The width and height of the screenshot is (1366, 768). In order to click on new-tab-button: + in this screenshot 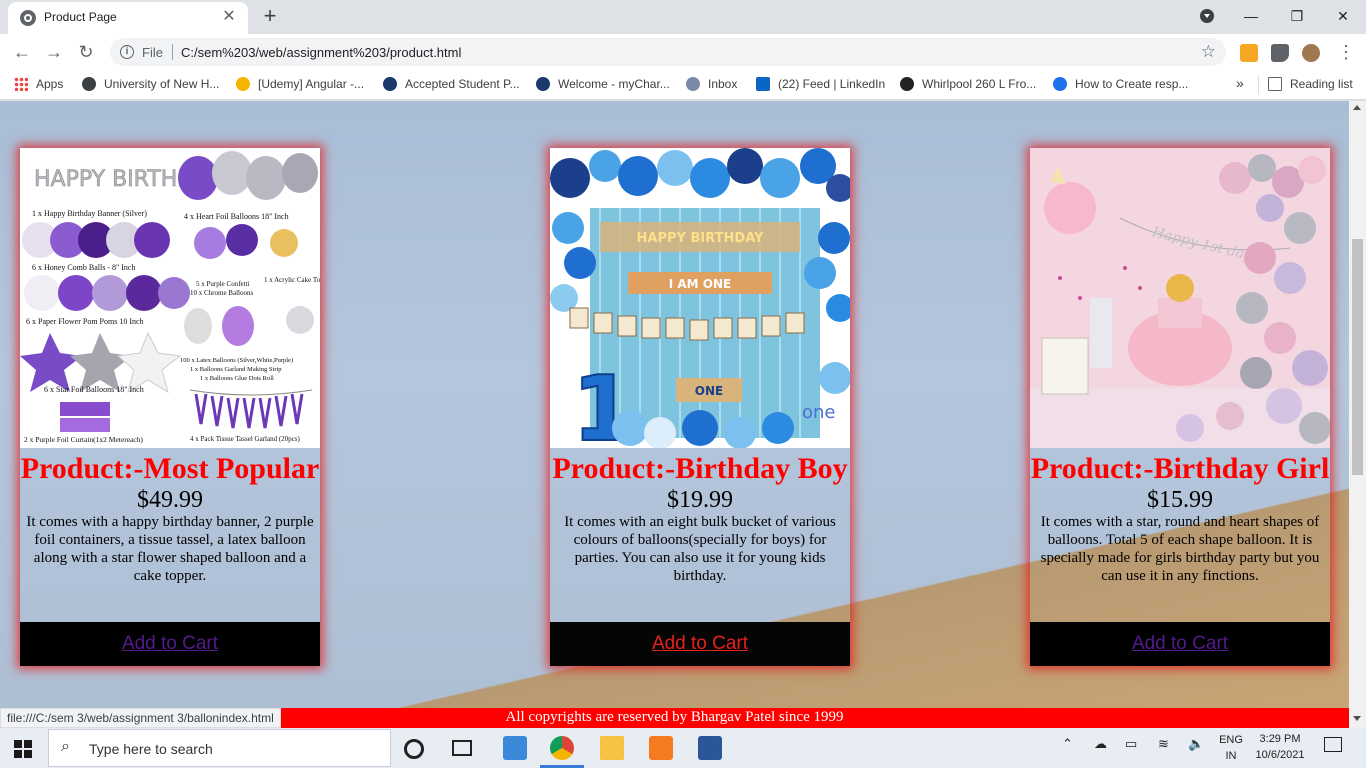, I will do `click(270, 17)`.